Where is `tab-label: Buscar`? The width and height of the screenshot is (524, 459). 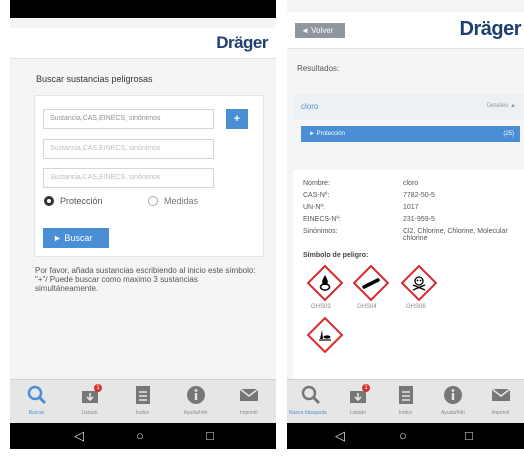
tab-label: Buscar is located at coordinates (36, 413).